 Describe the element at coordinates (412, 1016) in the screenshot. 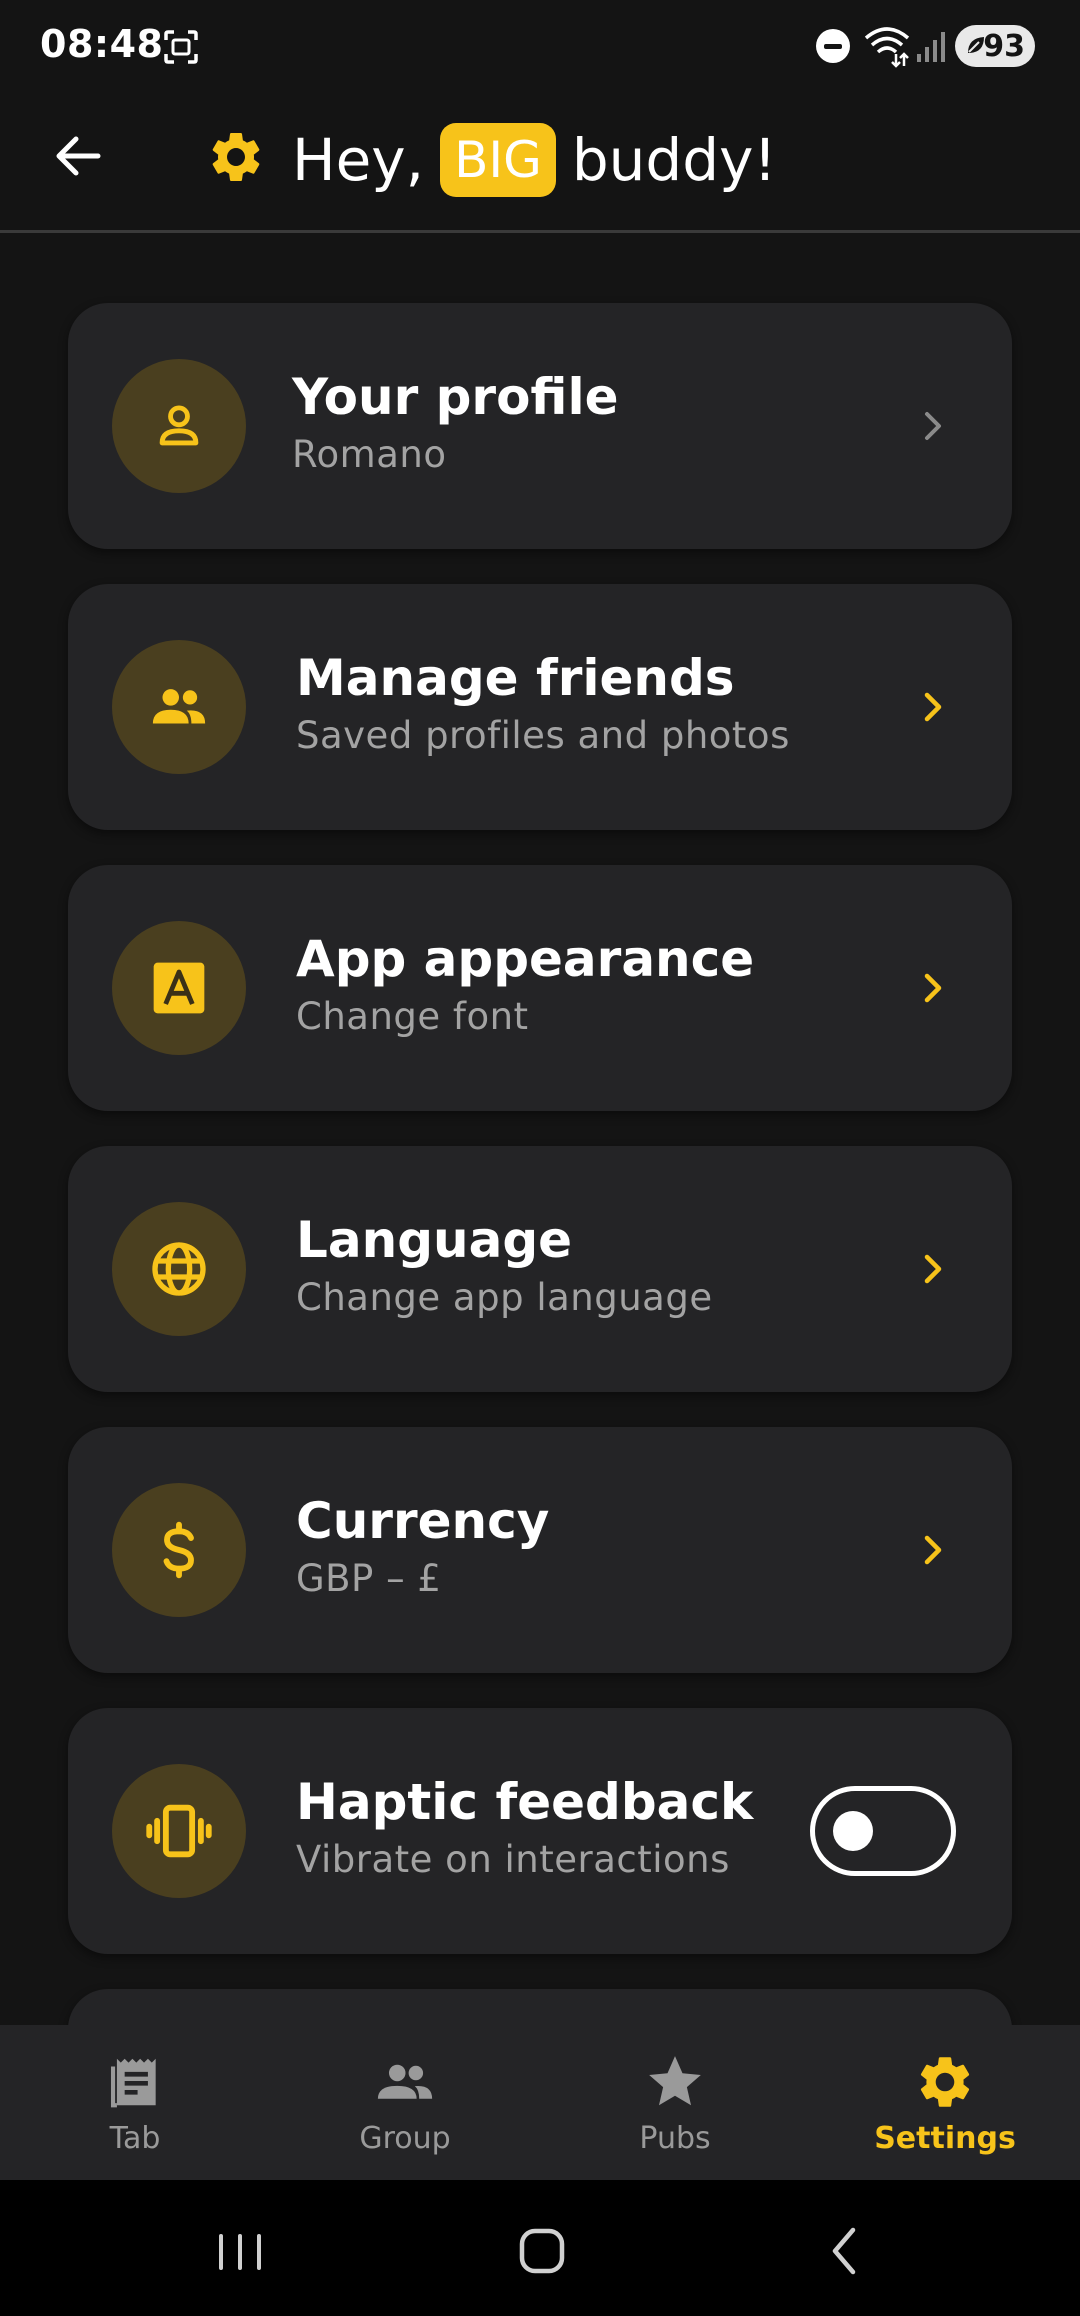

I see `settings-item-subtitle: Change font` at that location.